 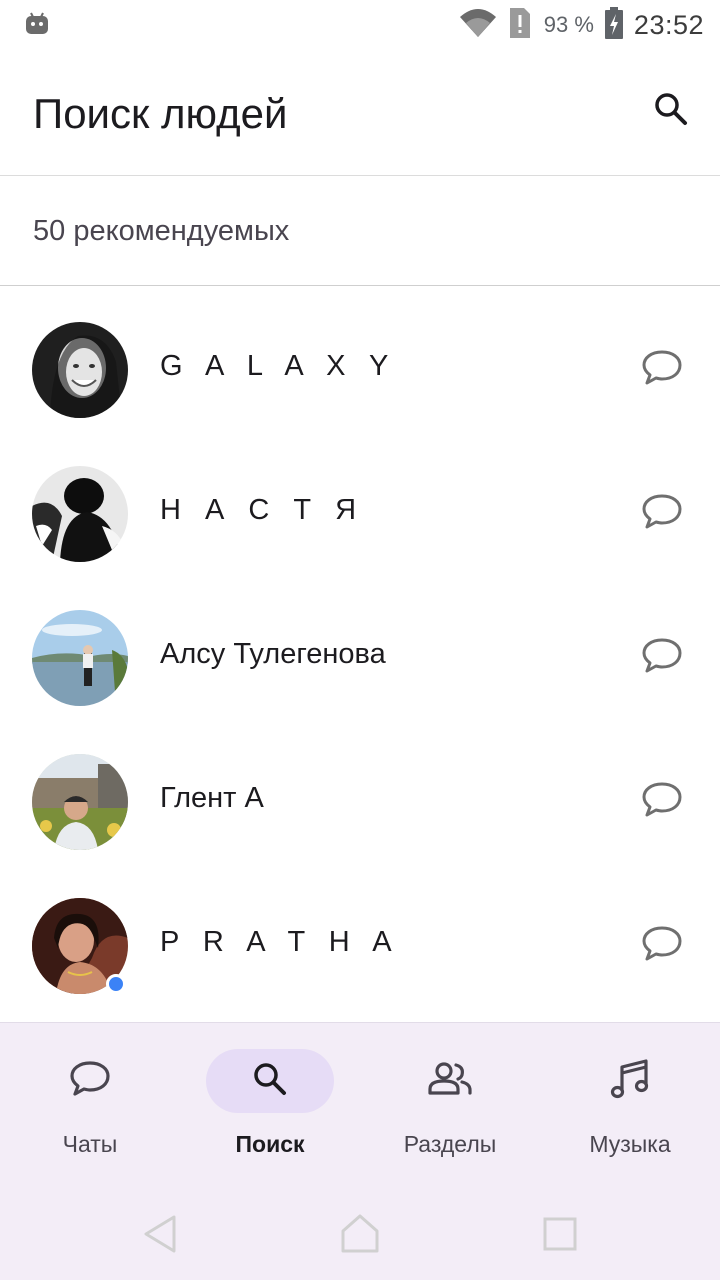 What do you see at coordinates (450, 1144) in the screenshot?
I see `nav-label: Разделы` at bounding box center [450, 1144].